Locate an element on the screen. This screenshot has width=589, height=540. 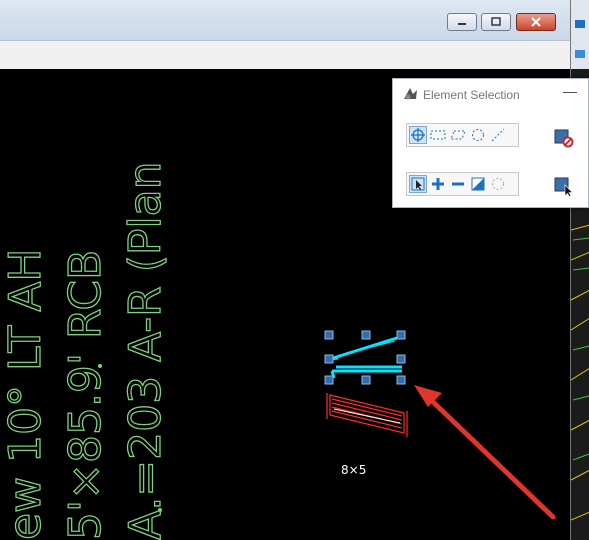
selection-mode-toolbar is located at coordinates (462, 184).